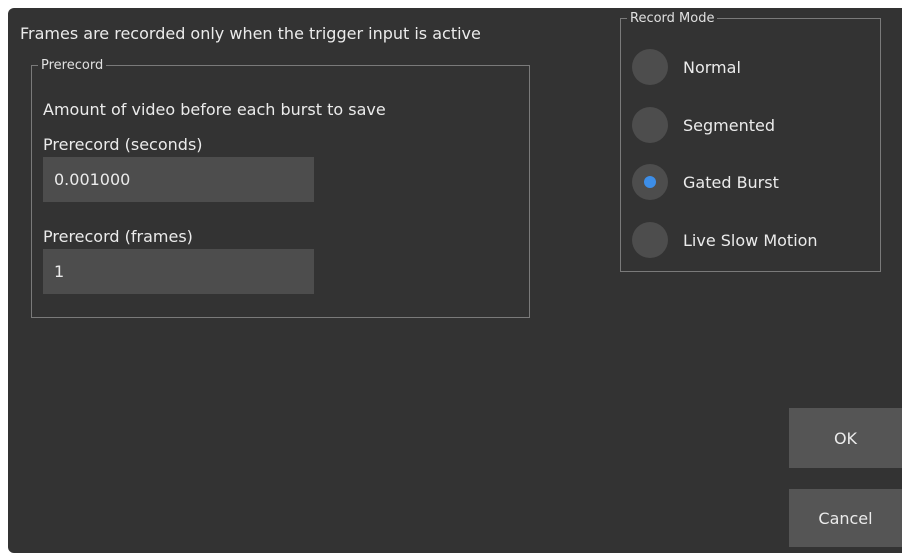 The width and height of the screenshot is (902, 553). What do you see at coordinates (845, 518) in the screenshot?
I see `cancel-button: Cancel` at bounding box center [845, 518].